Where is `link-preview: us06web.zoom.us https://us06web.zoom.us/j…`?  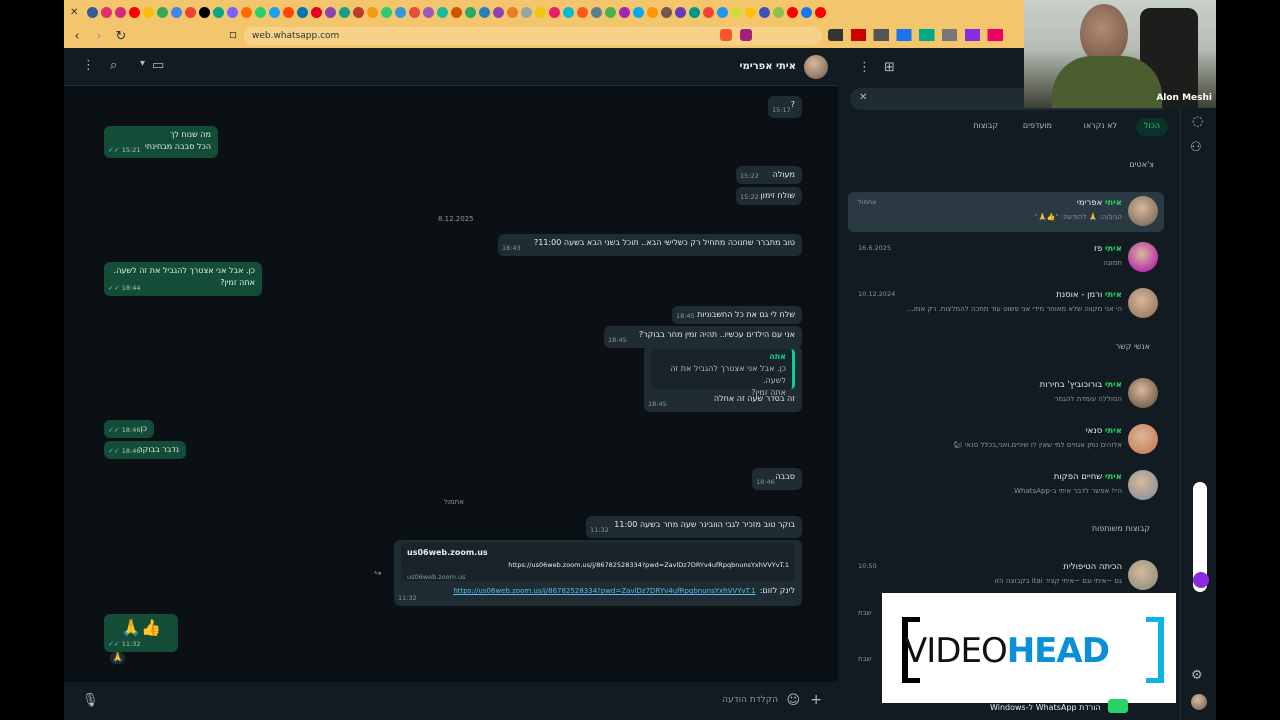 link-preview: us06web.zoom.us https://us06web.zoom.us/j… is located at coordinates (598, 562).